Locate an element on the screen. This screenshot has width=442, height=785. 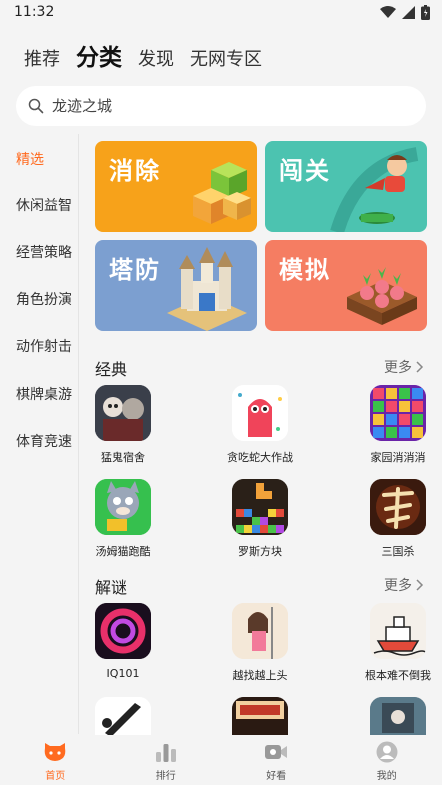
nav-label: 我的 is located at coordinates (386, 776).